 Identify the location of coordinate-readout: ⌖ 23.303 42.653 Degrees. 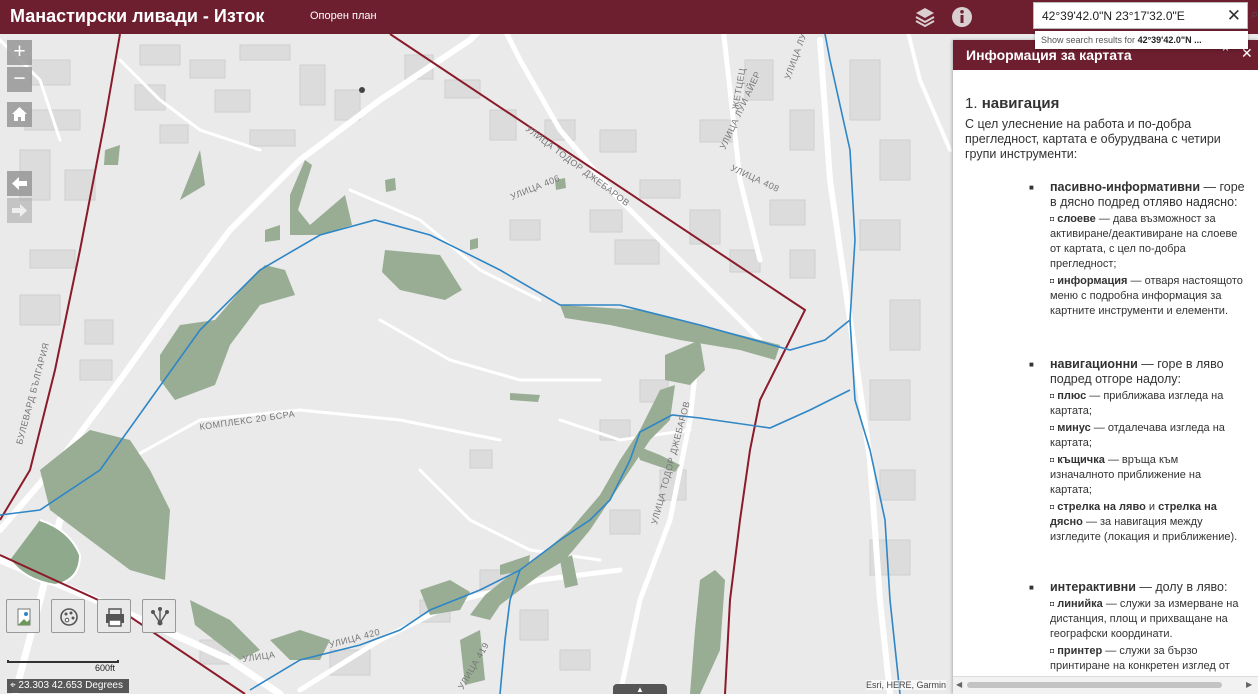
(68, 686).